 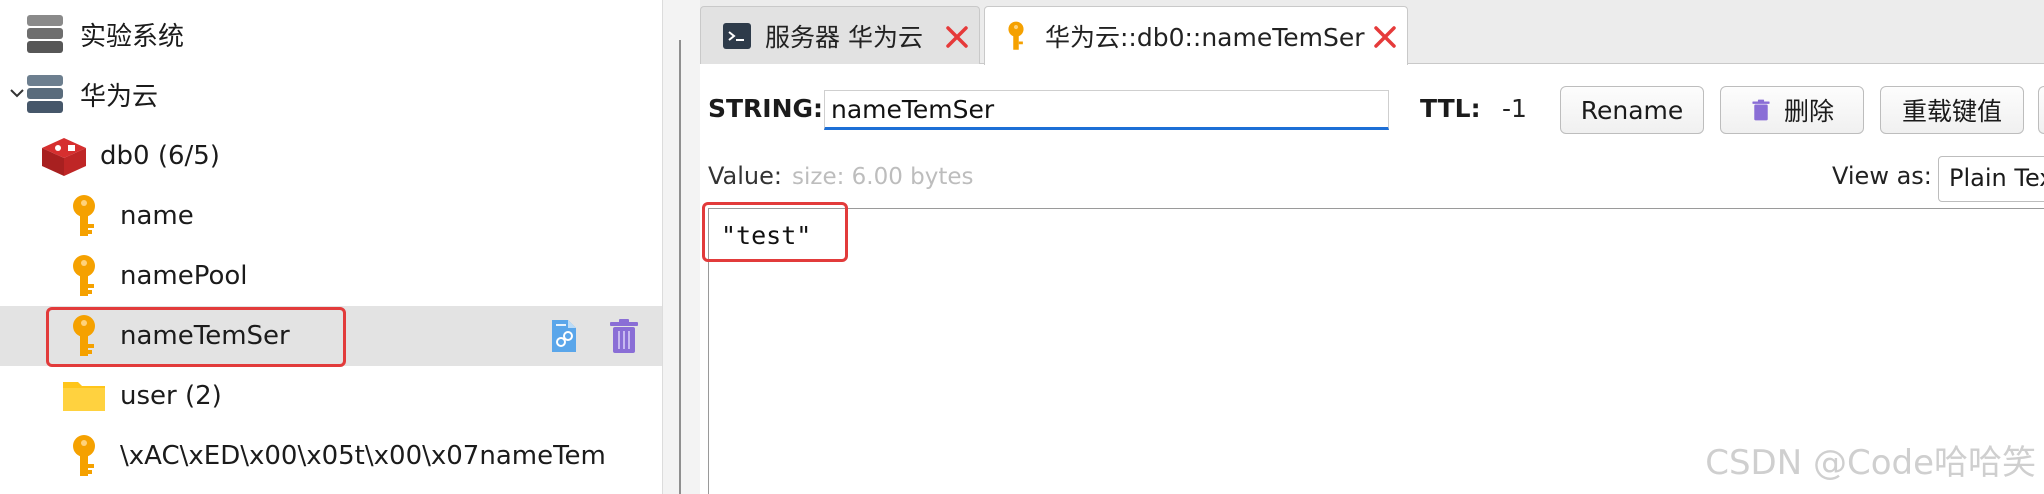 What do you see at coordinates (205, 336) in the screenshot?
I see `tree-item-label: nameTemSer` at bounding box center [205, 336].